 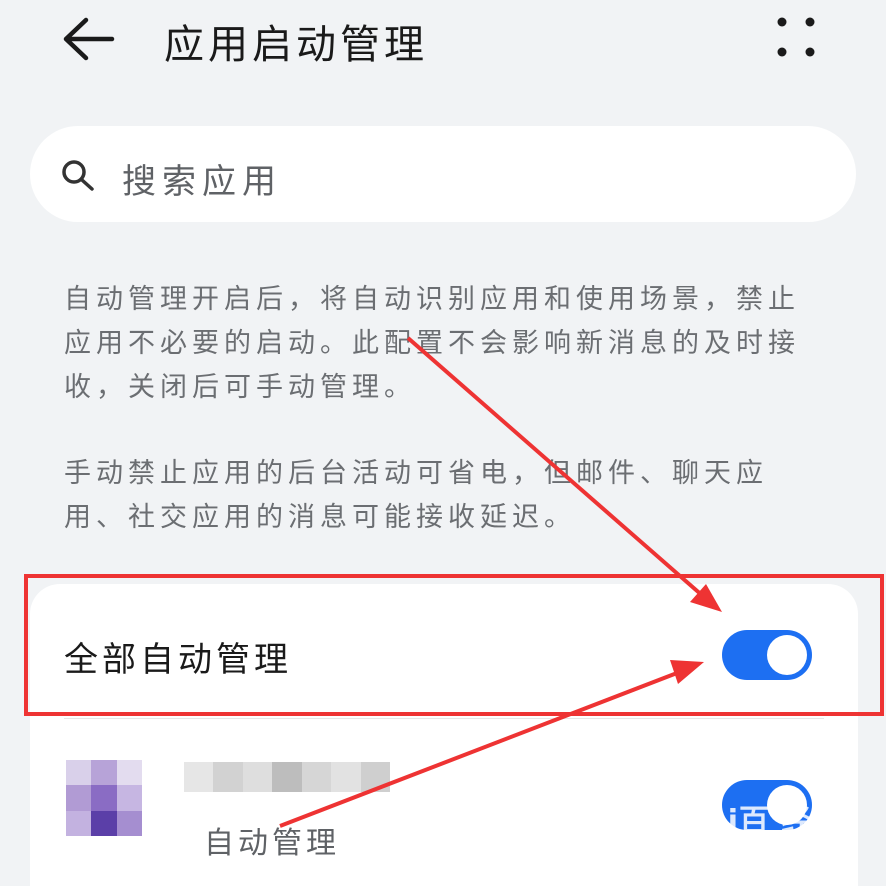 What do you see at coordinates (296, 45) in the screenshot?
I see `page-title: 应用启动管理` at bounding box center [296, 45].